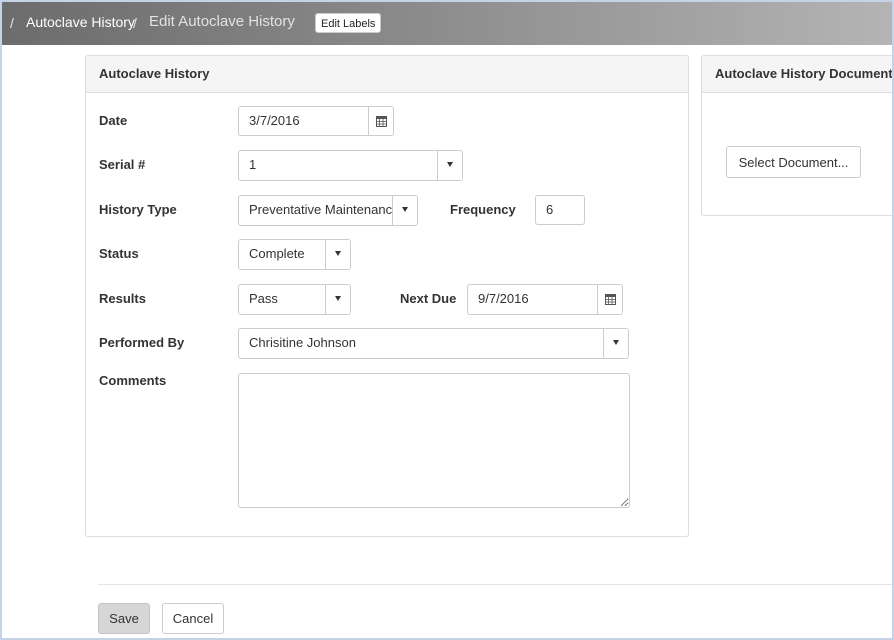 This screenshot has width=894, height=640. What do you see at coordinates (798, 74) in the screenshot?
I see `documents-panel-title: Autoclave History Documents` at bounding box center [798, 74].